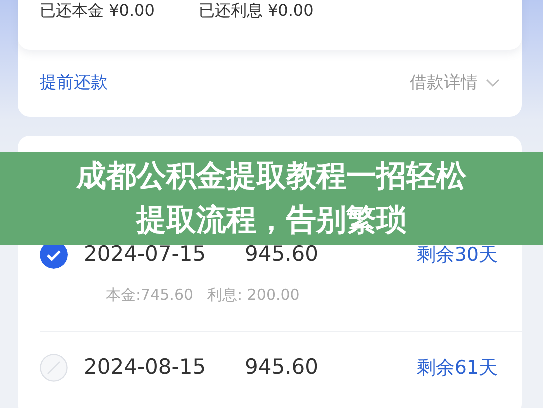 This screenshot has width=543, height=408. Describe the element at coordinates (150, 295) in the screenshot. I see `principal-text: 本金:745.60` at that location.